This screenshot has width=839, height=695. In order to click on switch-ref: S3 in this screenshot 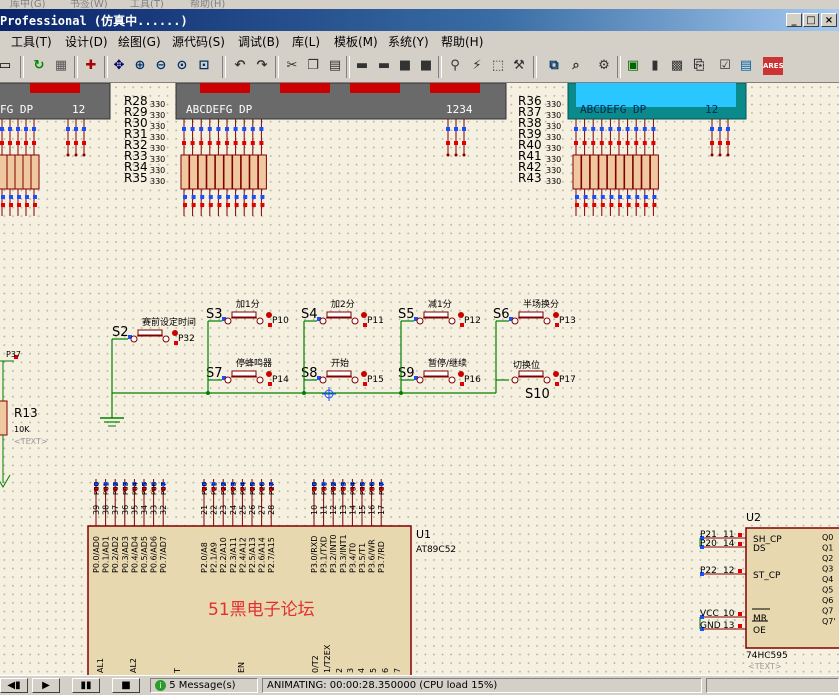, I will do `click(214, 314)`.